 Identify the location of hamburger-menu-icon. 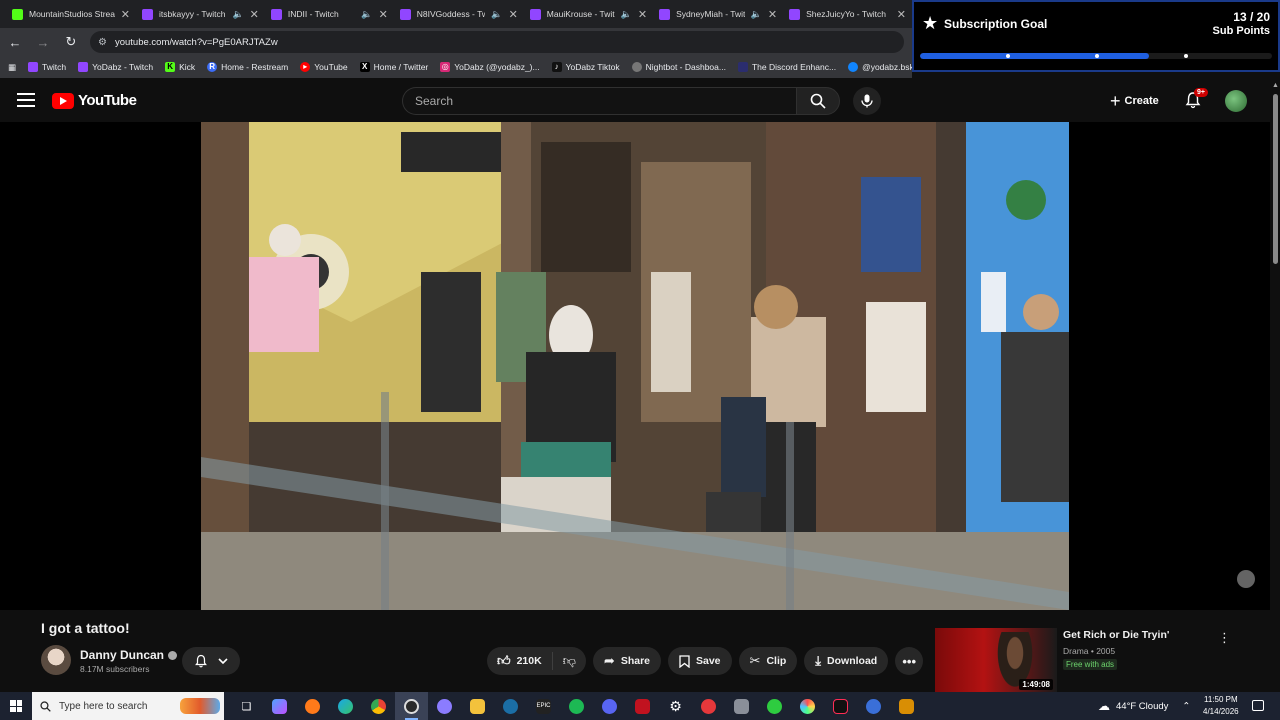
(26, 100).